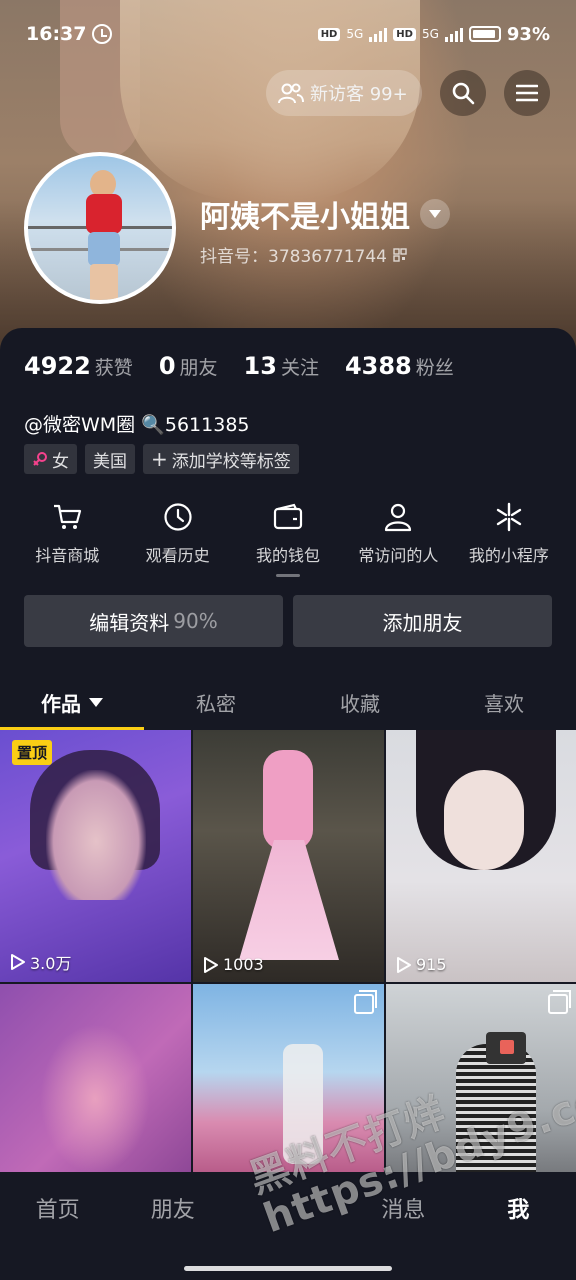 This screenshot has width=576, height=1280. Describe the element at coordinates (239, 366) in the screenshot. I see `stats-row: 4922 获赞 0 朋友 13 关注 4388 粉丝` at that location.